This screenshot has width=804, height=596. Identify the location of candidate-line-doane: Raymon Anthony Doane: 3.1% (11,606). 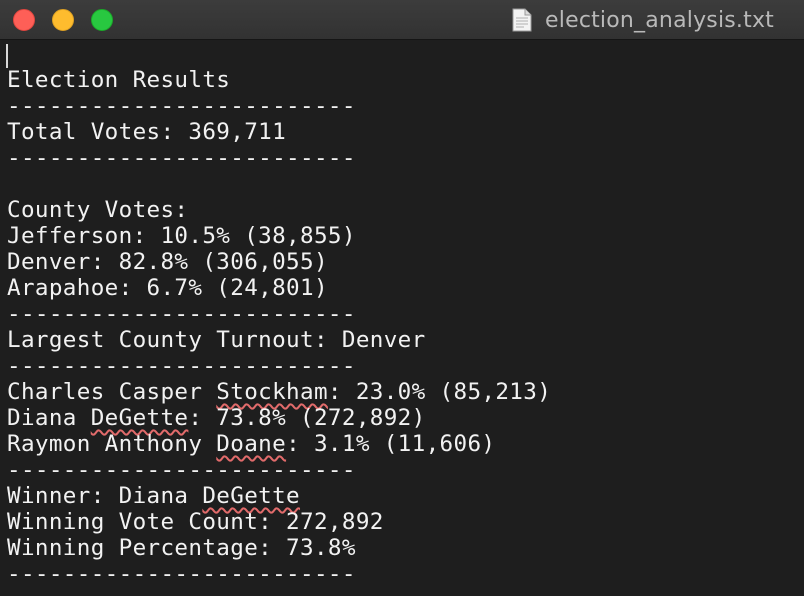
(251, 444).